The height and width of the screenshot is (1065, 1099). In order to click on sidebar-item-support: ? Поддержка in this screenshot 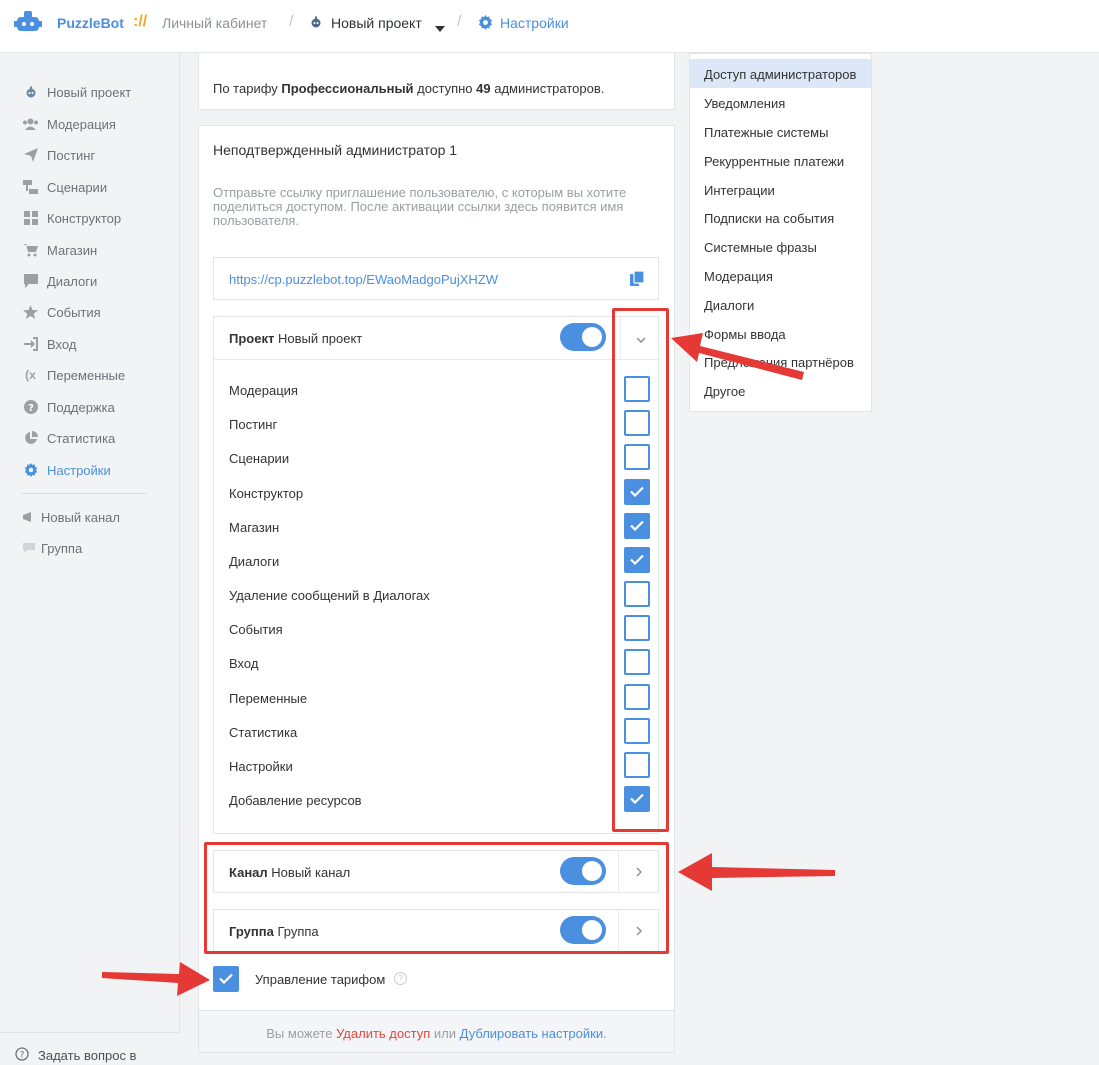, I will do `click(68, 407)`.